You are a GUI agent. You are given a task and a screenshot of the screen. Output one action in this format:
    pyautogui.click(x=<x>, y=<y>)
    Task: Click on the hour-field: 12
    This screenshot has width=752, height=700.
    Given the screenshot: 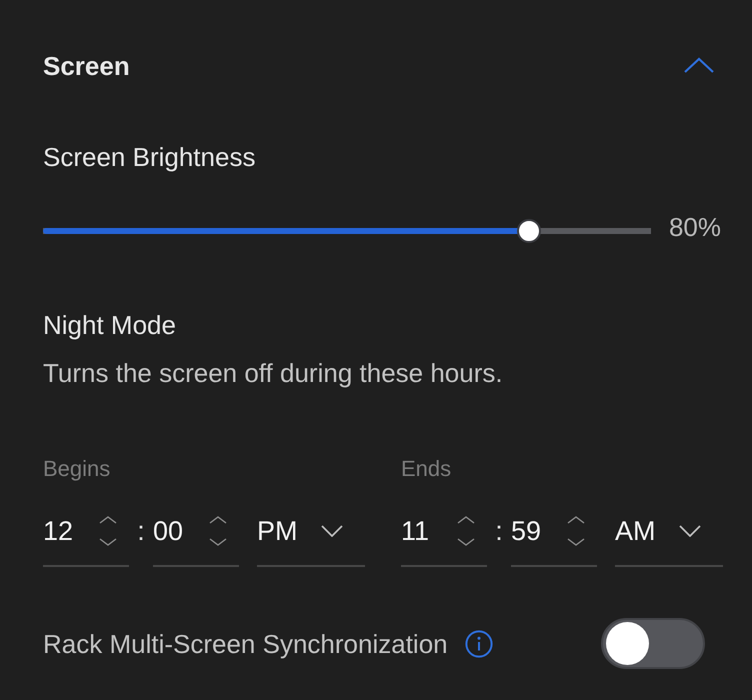 What is the action you would take?
    pyautogui.click(x=86, y=540)
    